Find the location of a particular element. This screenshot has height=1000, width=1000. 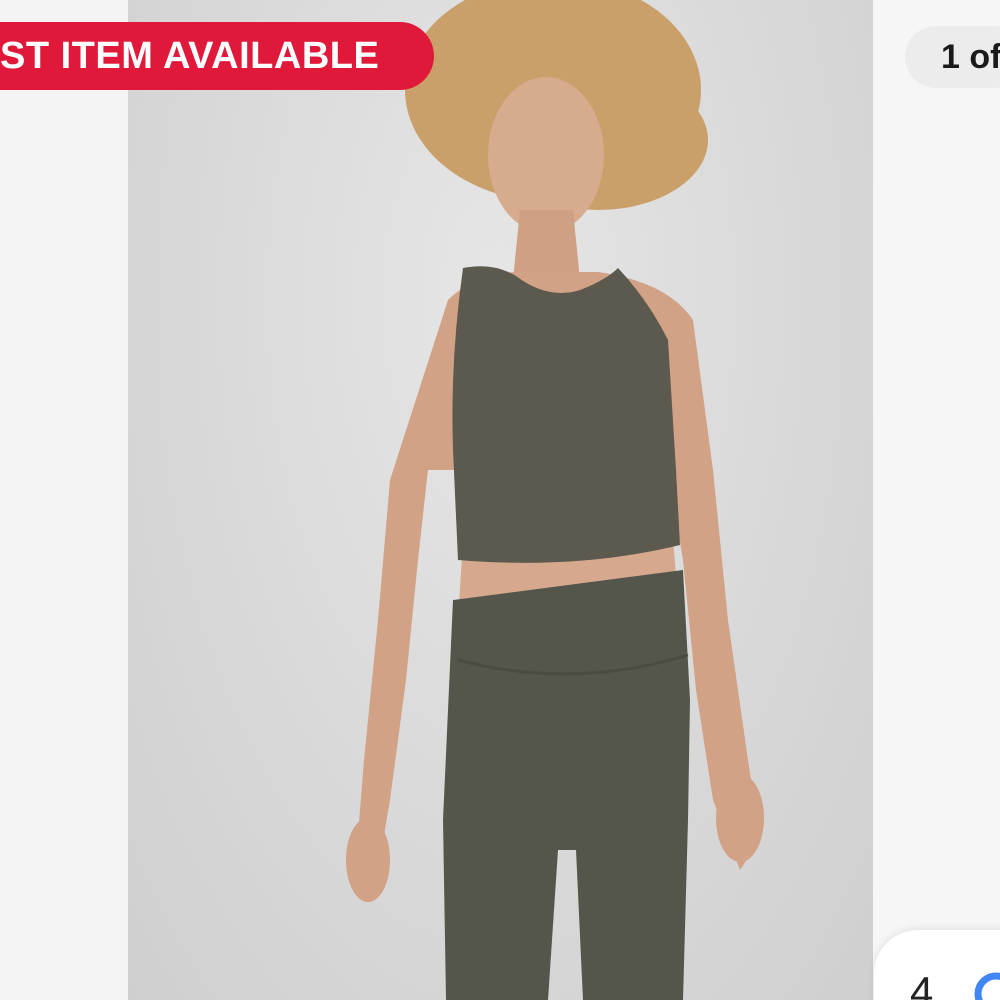

image-counter: 1 of is located at coordinates (952, 57).